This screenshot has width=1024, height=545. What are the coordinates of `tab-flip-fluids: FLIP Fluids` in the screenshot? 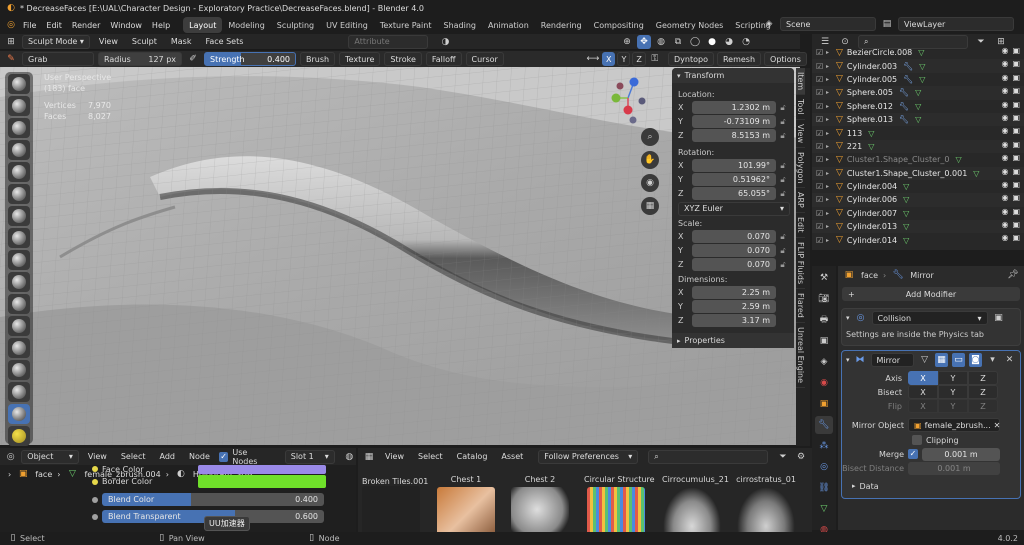 It's located at (800, 263).